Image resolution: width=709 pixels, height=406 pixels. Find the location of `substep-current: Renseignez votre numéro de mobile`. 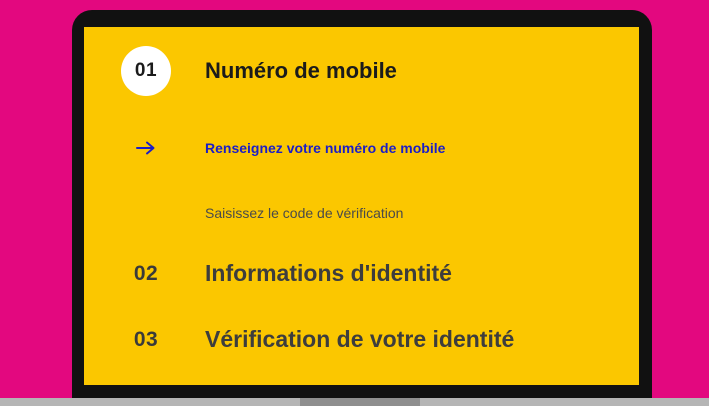

substep-current: Renseignez votre numéro de mobile is located at coordinates (283, 148).